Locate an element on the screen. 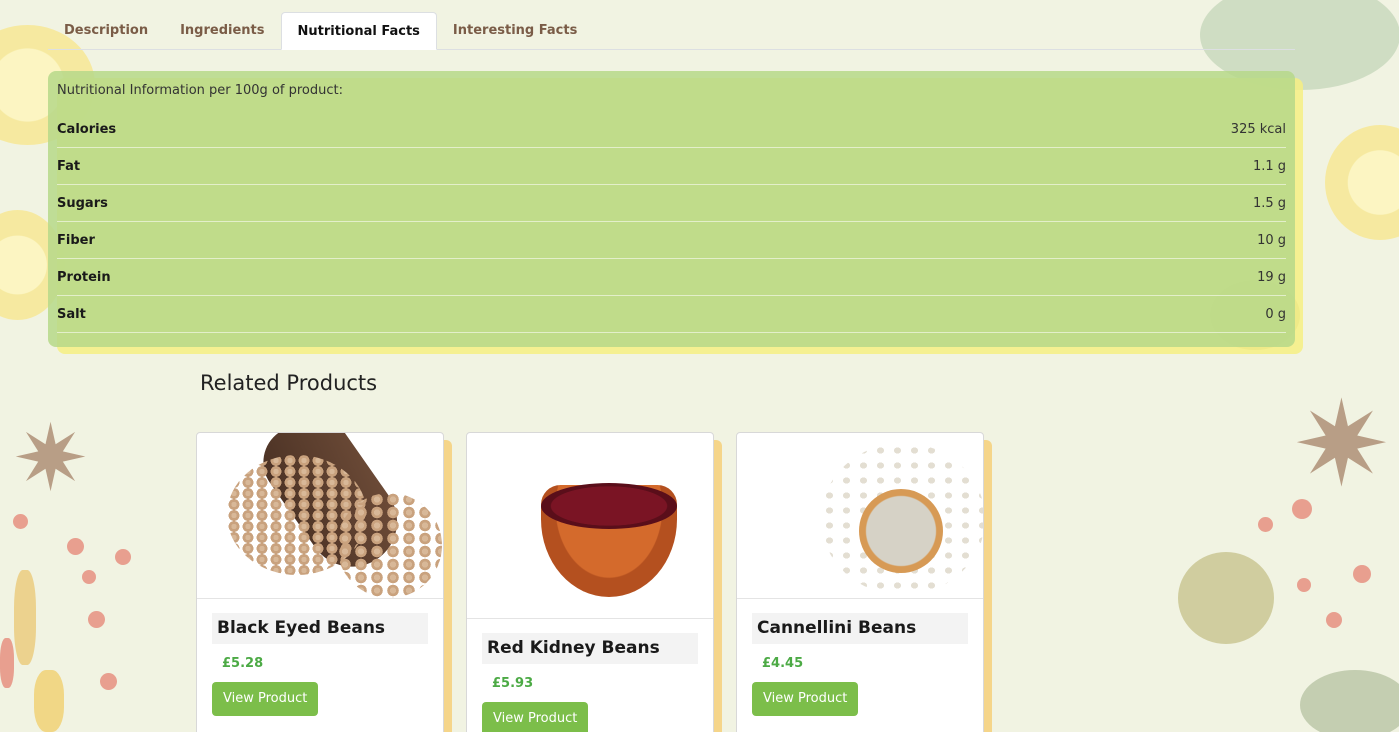  product-name: Red Kidney Beans is located at coordinates (590, 648).